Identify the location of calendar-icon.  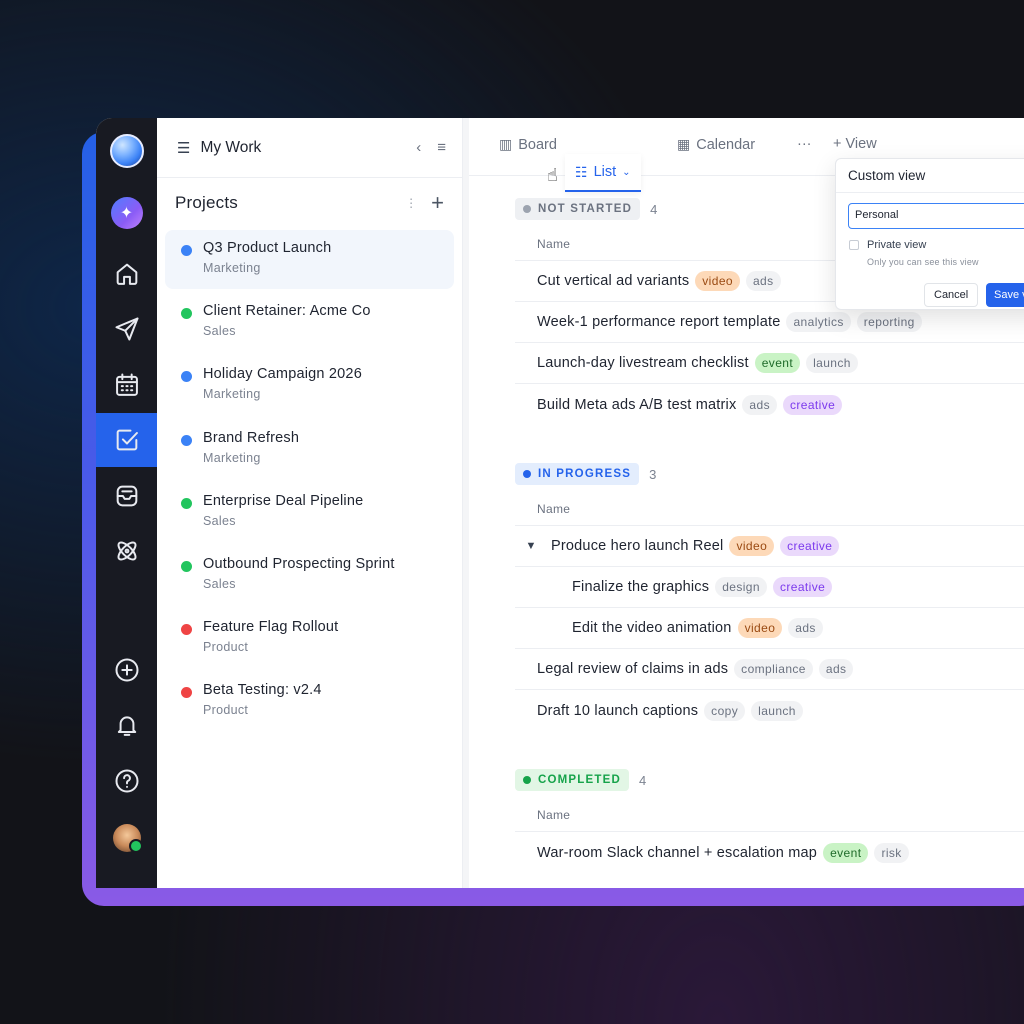
(126, 384).